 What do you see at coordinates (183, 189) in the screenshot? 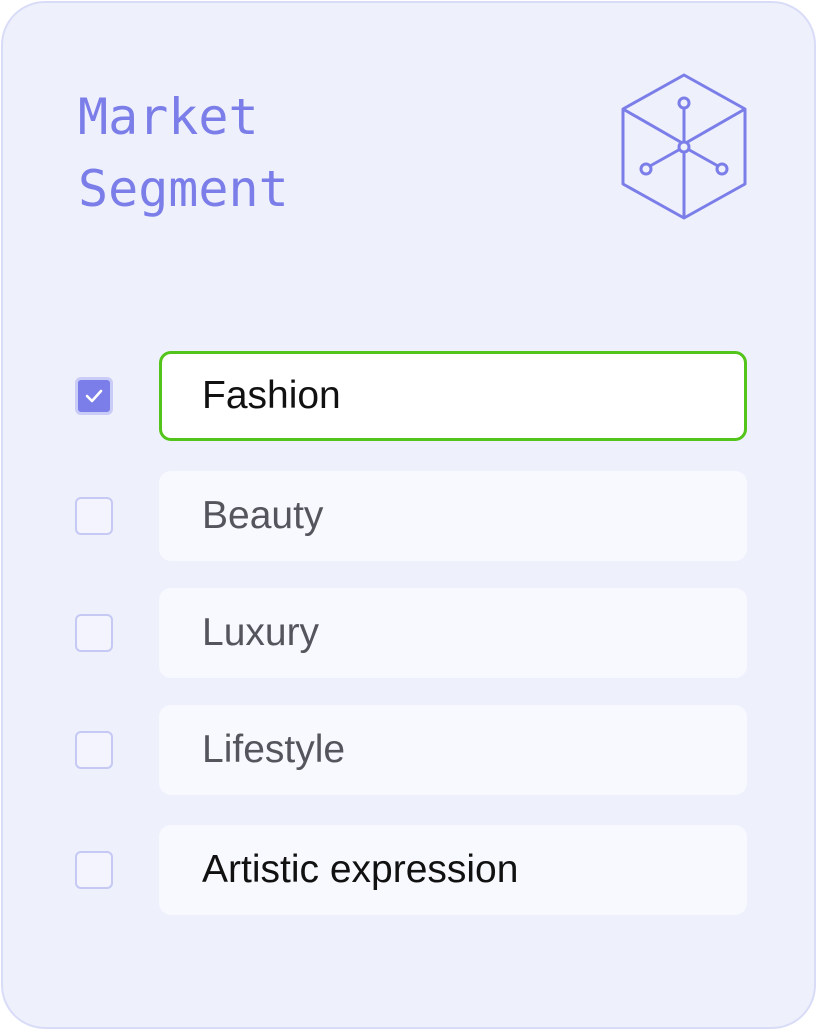
I see `title-line-2: Segment` at bounding box center [183, 189].